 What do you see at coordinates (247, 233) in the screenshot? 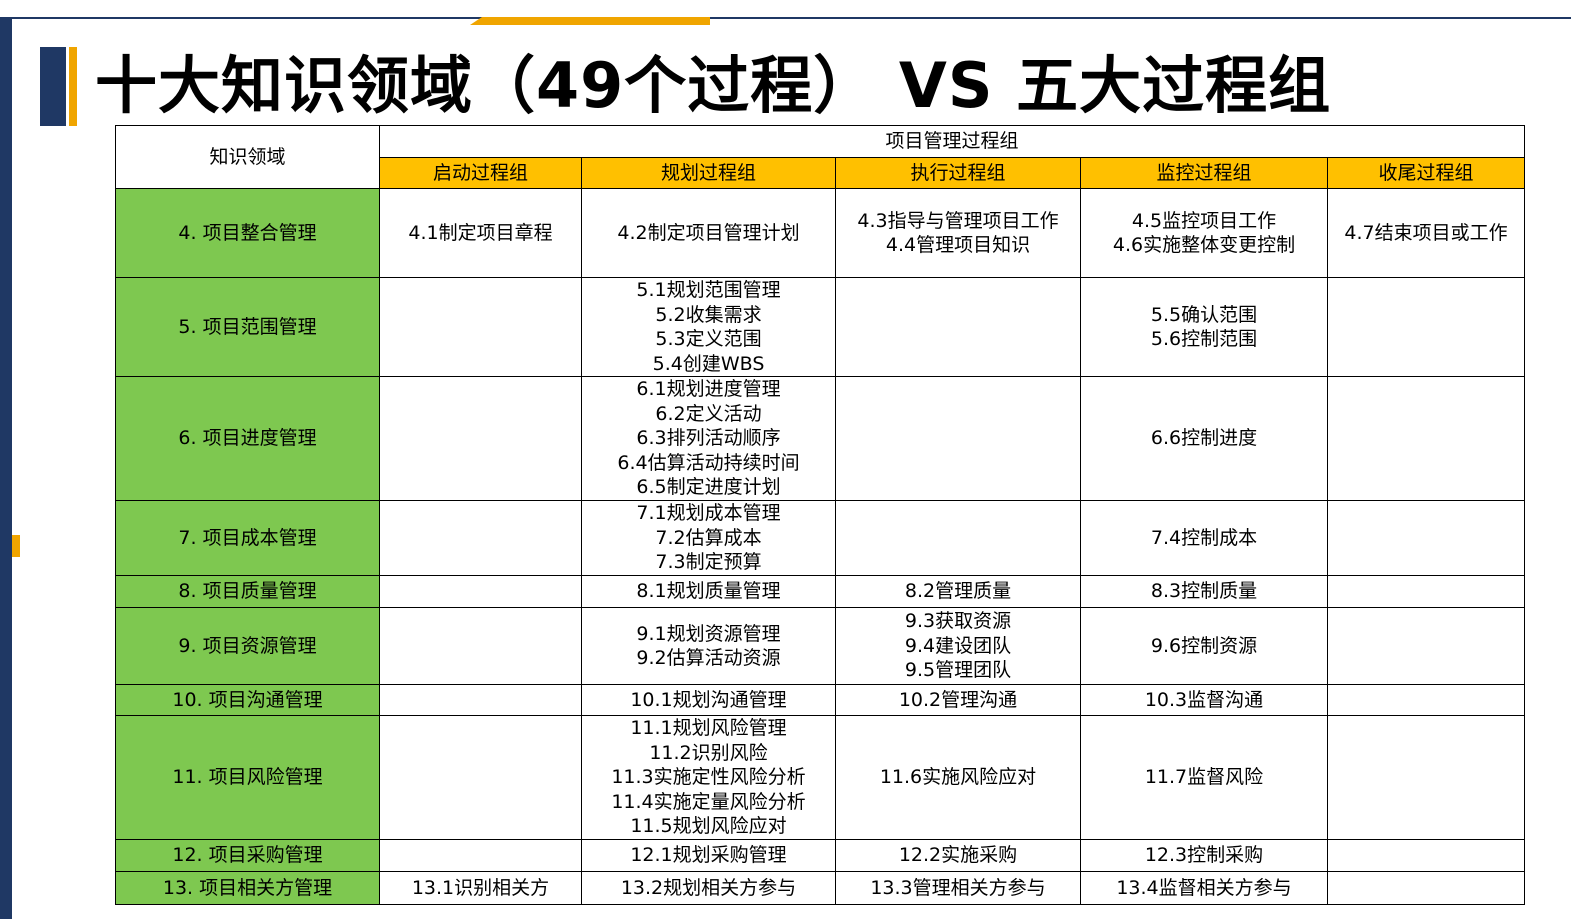
I see `knowledge-area-cell: 4. 项目整合管理` at bounding box center [247, 233].